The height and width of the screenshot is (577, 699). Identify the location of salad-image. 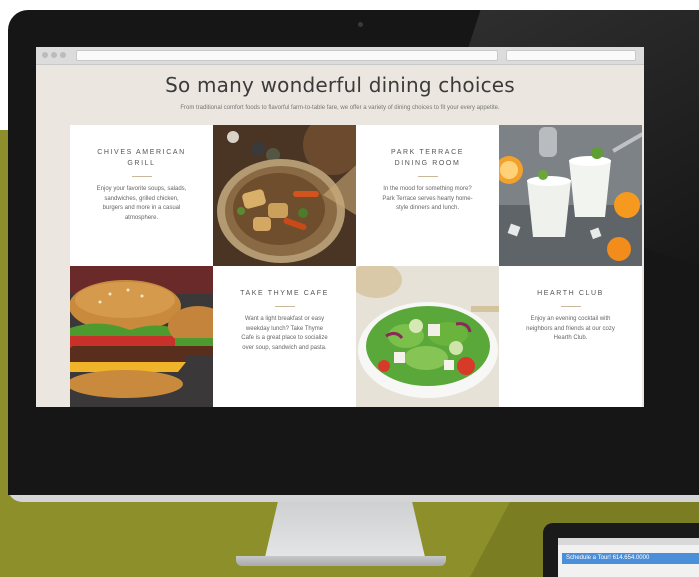
(427, 336).